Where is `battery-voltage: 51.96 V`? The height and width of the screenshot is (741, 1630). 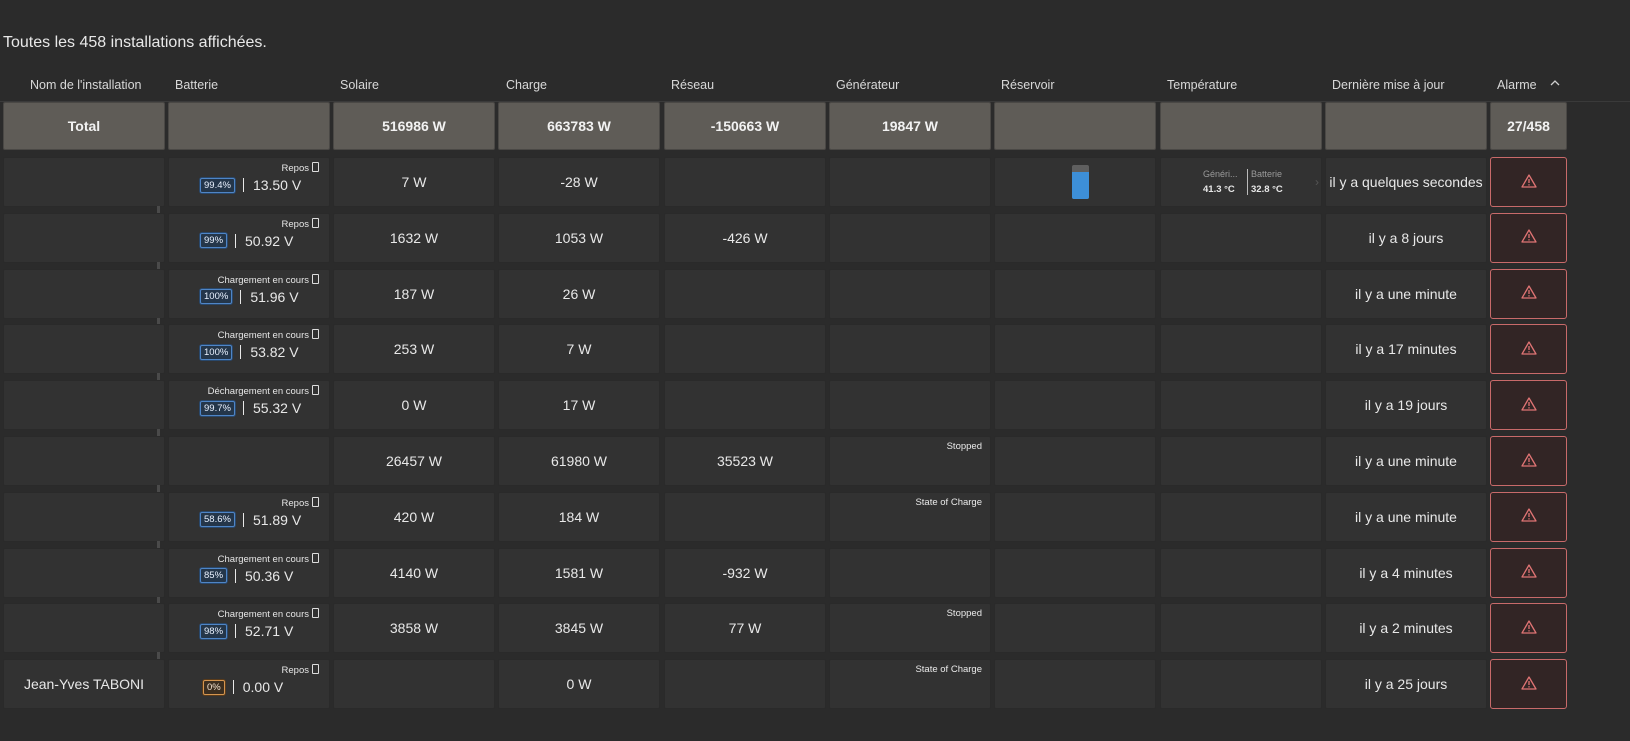 battery-voltage: 51.96 V is located at coordinates (269, 296).